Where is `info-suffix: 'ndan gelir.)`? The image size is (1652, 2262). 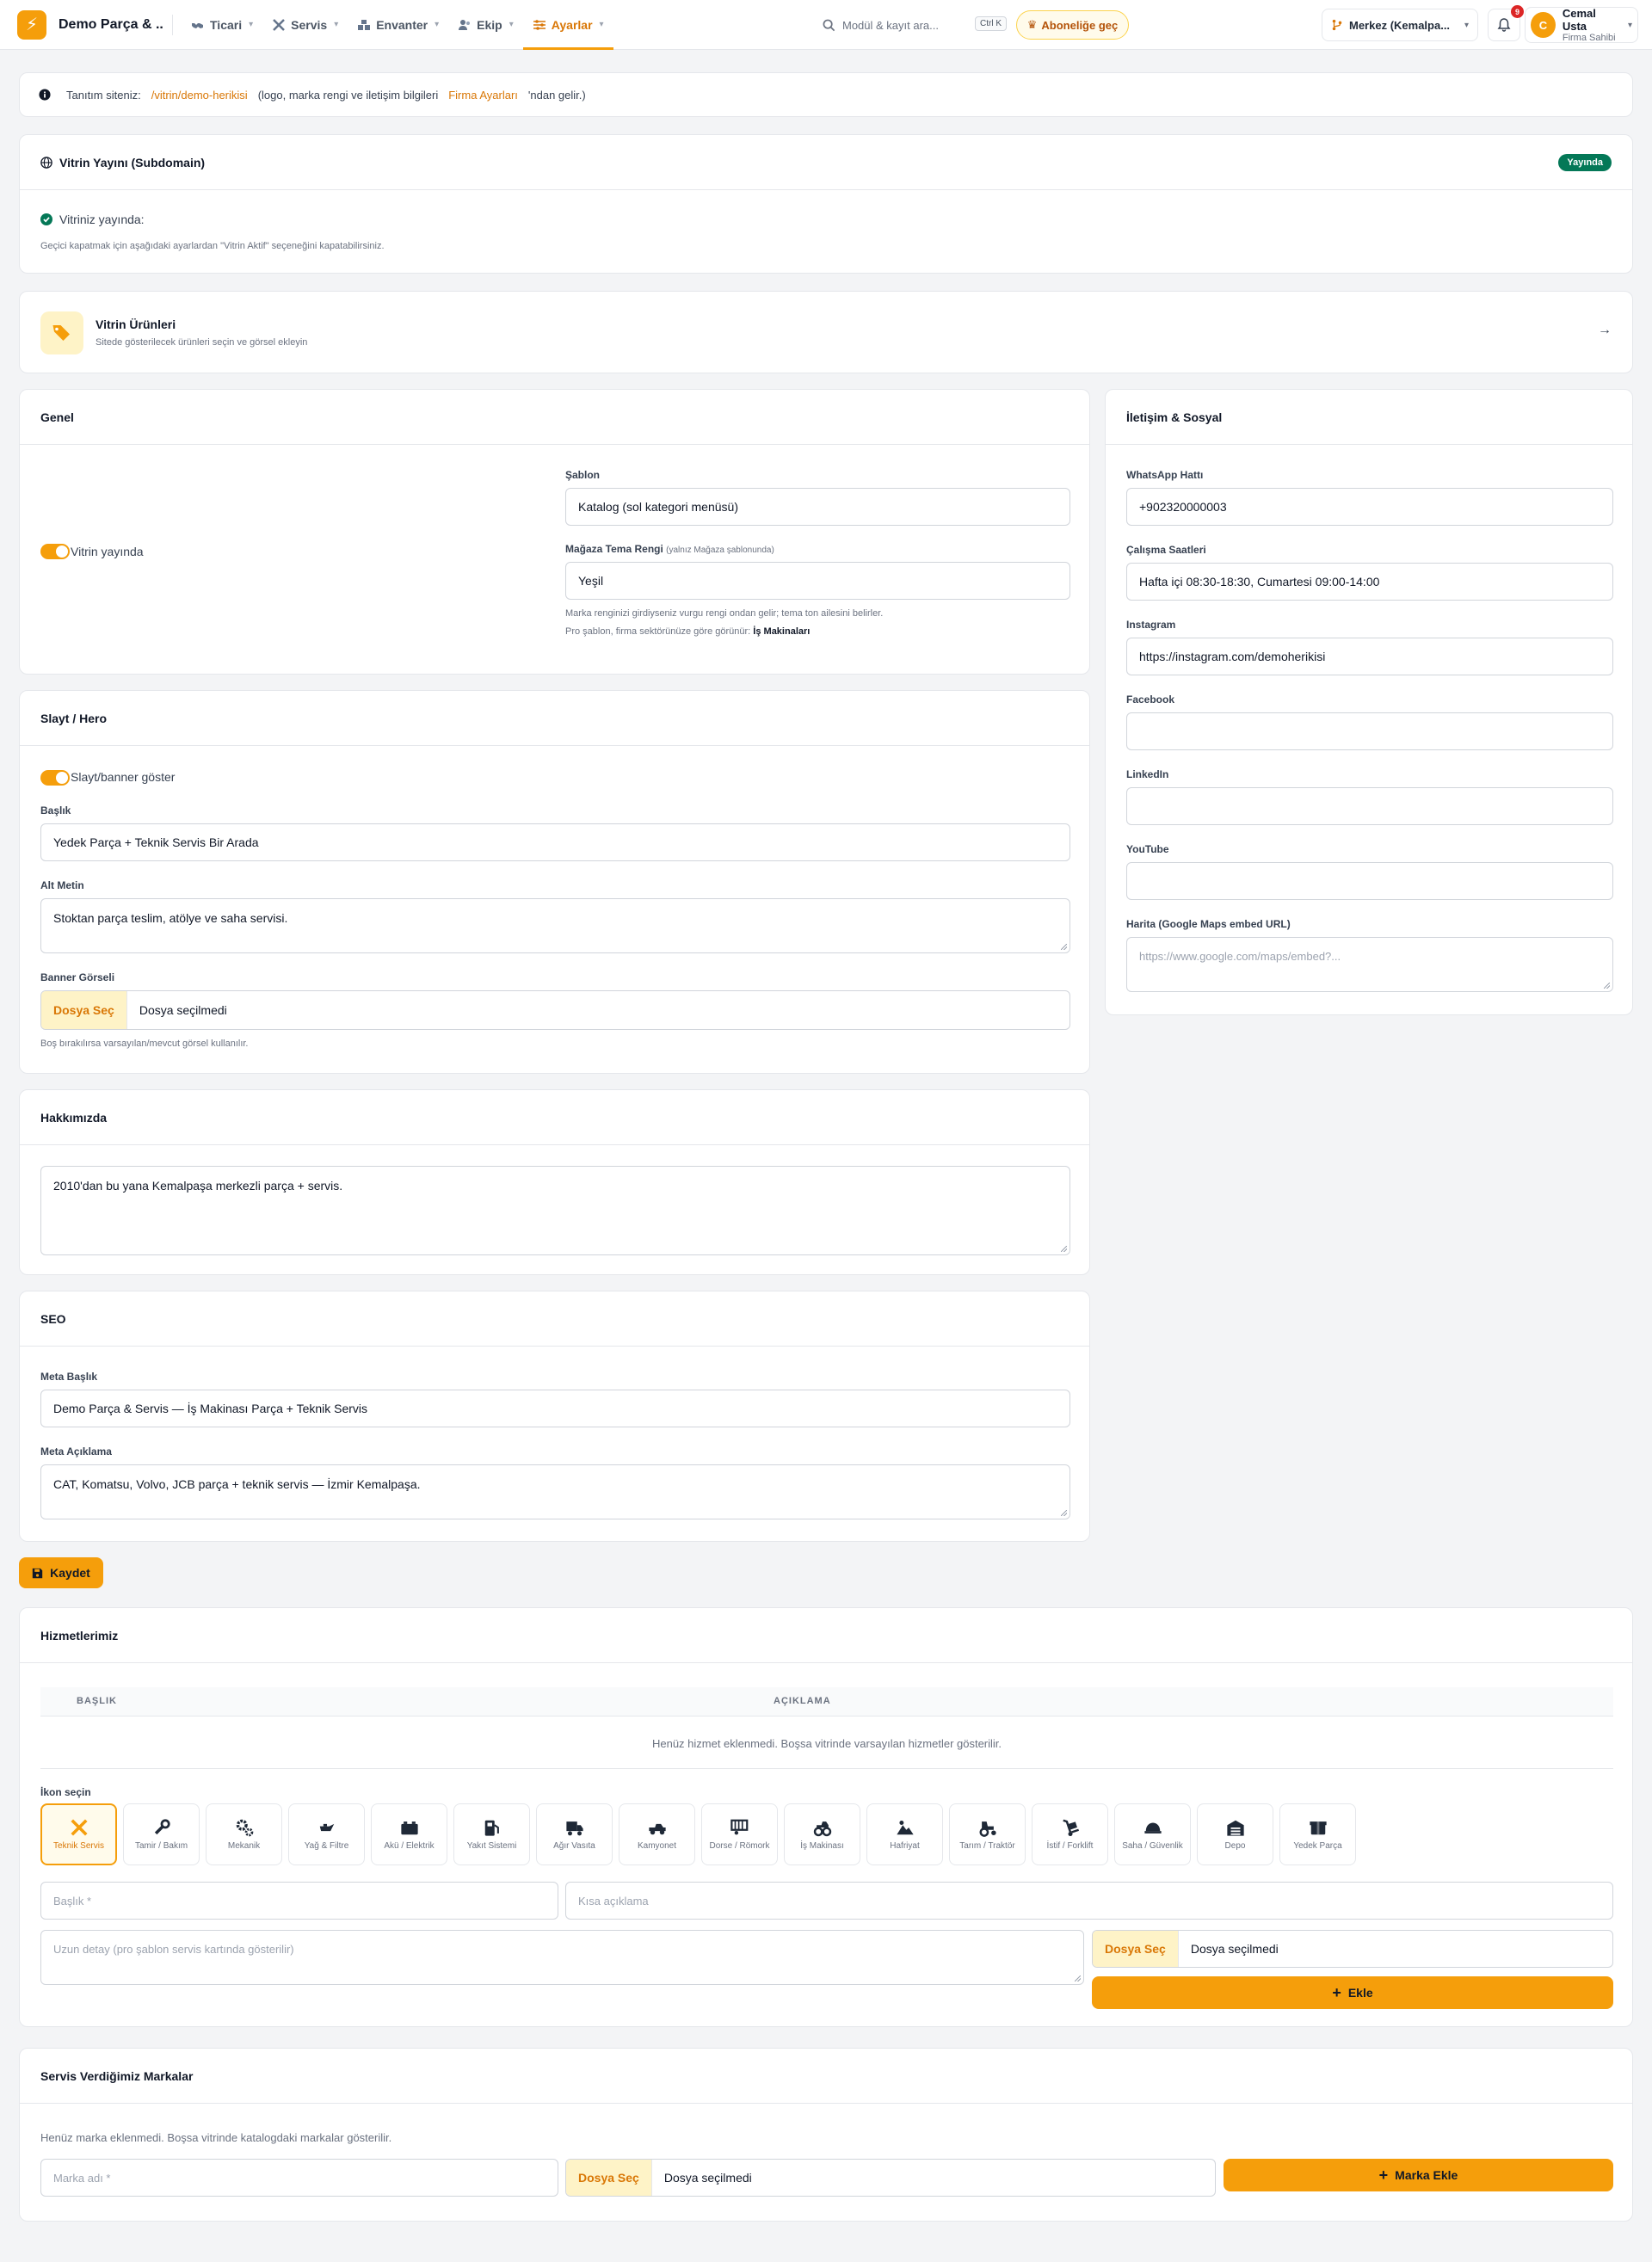
info-suffix: 'ndan gelir.) is located at coordinates (556, 95).